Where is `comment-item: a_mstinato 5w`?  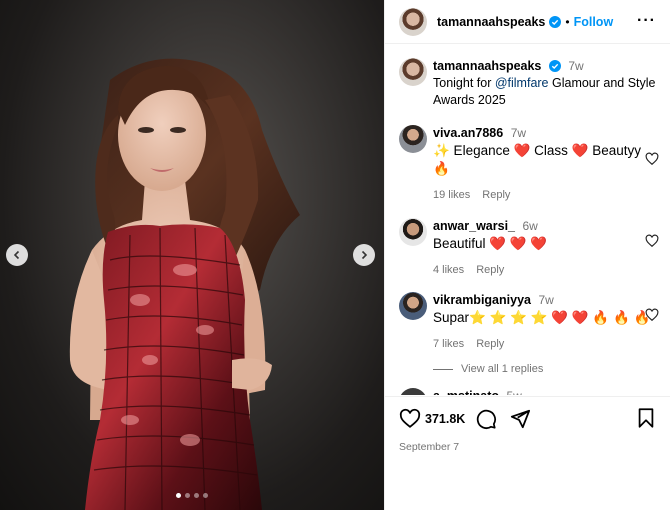 comment-item: a_mstinato 5w is located at coordinates (530, 391).